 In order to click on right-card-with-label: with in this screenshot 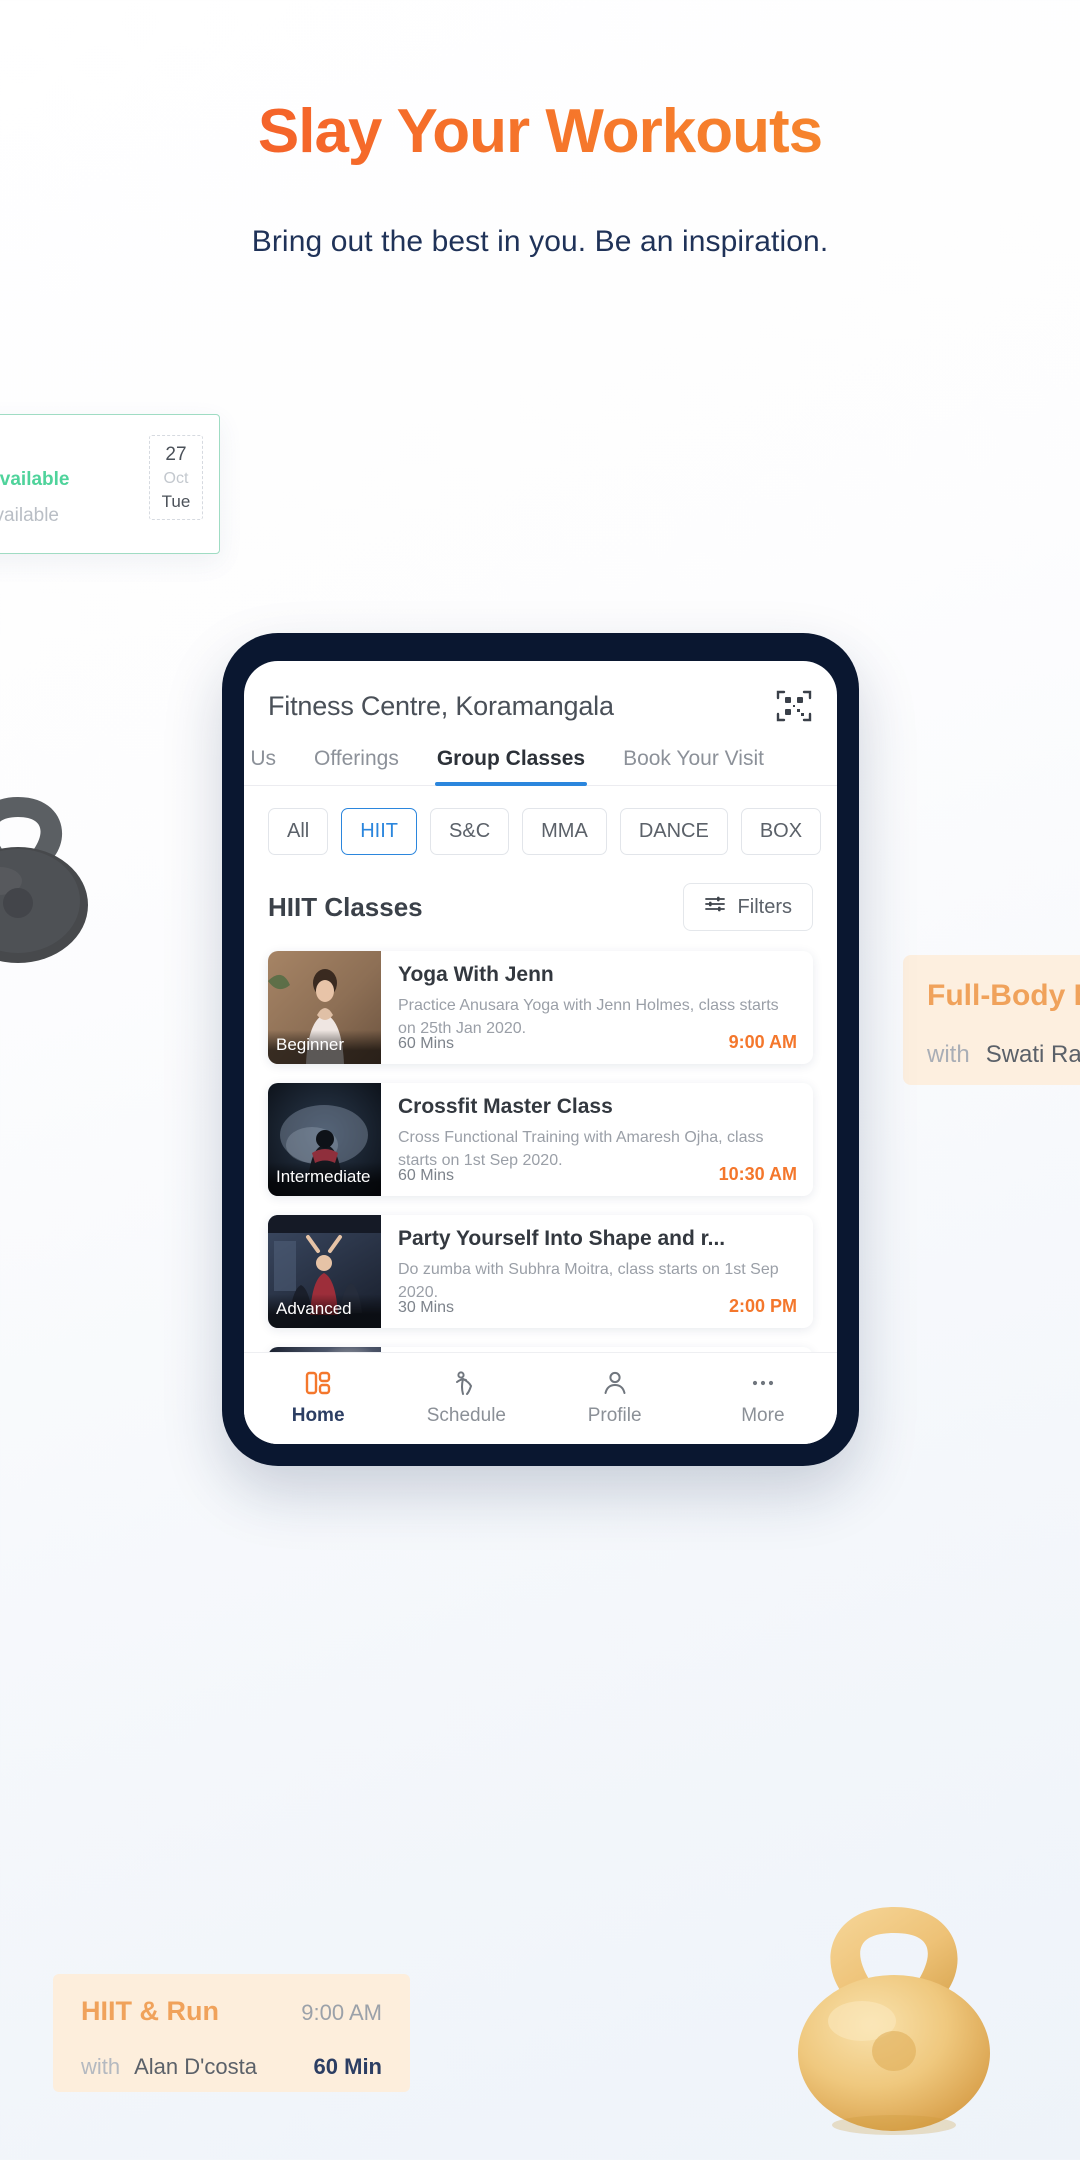, I will do `click(948, 1054)`.